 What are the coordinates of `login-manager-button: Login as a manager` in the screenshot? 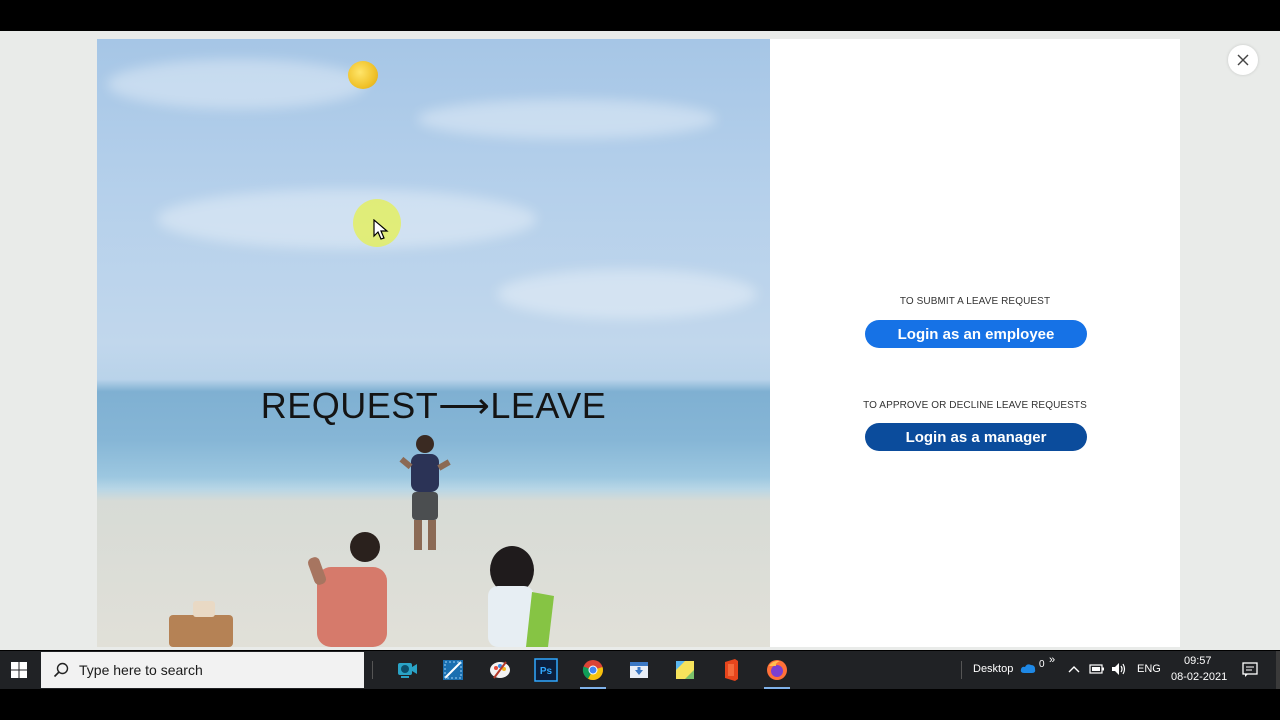 It's located at (976, 437).